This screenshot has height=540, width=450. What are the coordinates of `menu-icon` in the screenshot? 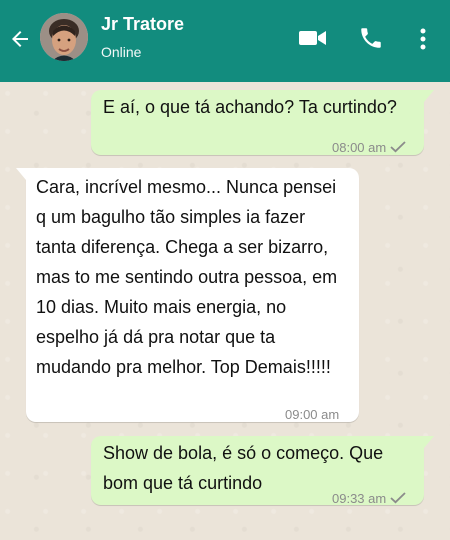 It's located at (423, 39).